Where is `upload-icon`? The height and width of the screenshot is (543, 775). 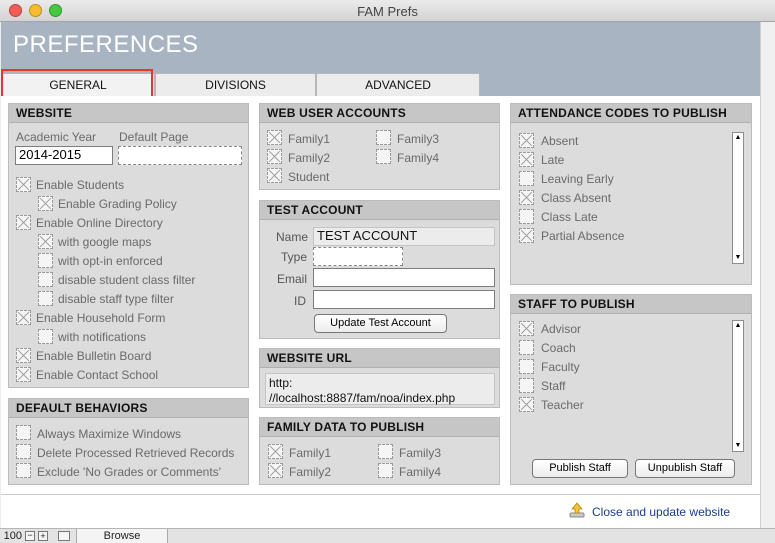 upload-icon is located at coordinates (577, 510).